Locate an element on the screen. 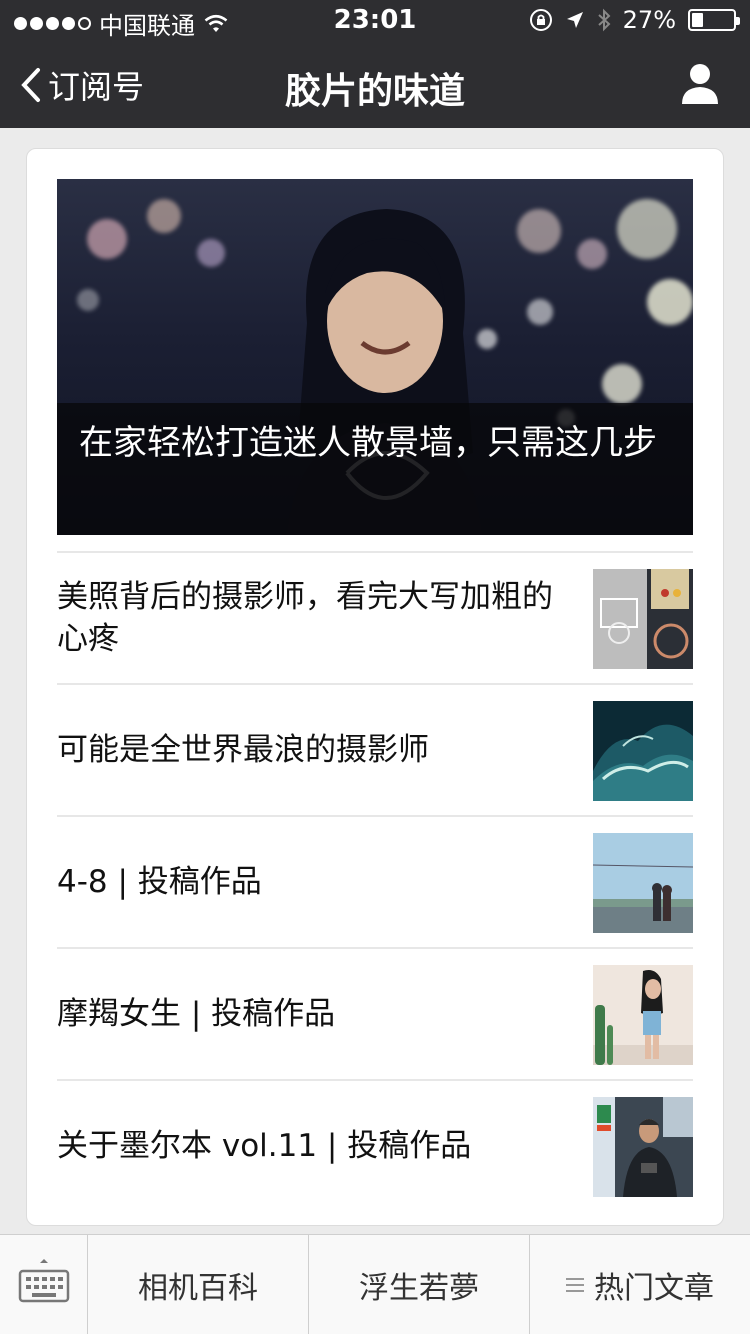  menu-hot-articles: 热门文章 is located at coordinates (640, 1284).